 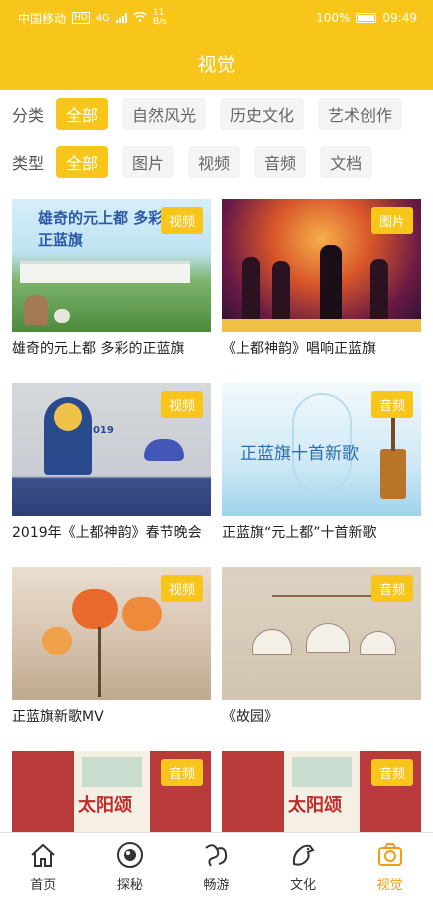 I want to click on category-chip-history: 历史文化, so click(x=262, y=114).